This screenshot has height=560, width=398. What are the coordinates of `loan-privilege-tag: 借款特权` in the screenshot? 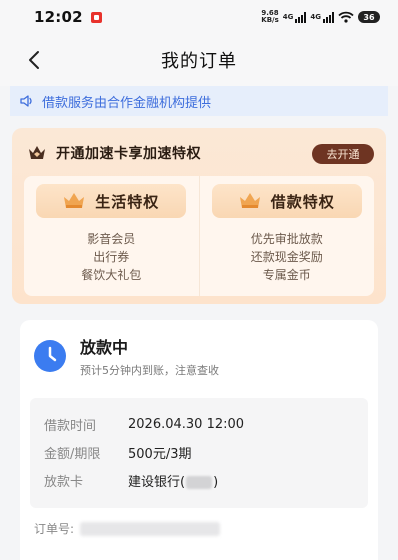 It's located at (286, 201).